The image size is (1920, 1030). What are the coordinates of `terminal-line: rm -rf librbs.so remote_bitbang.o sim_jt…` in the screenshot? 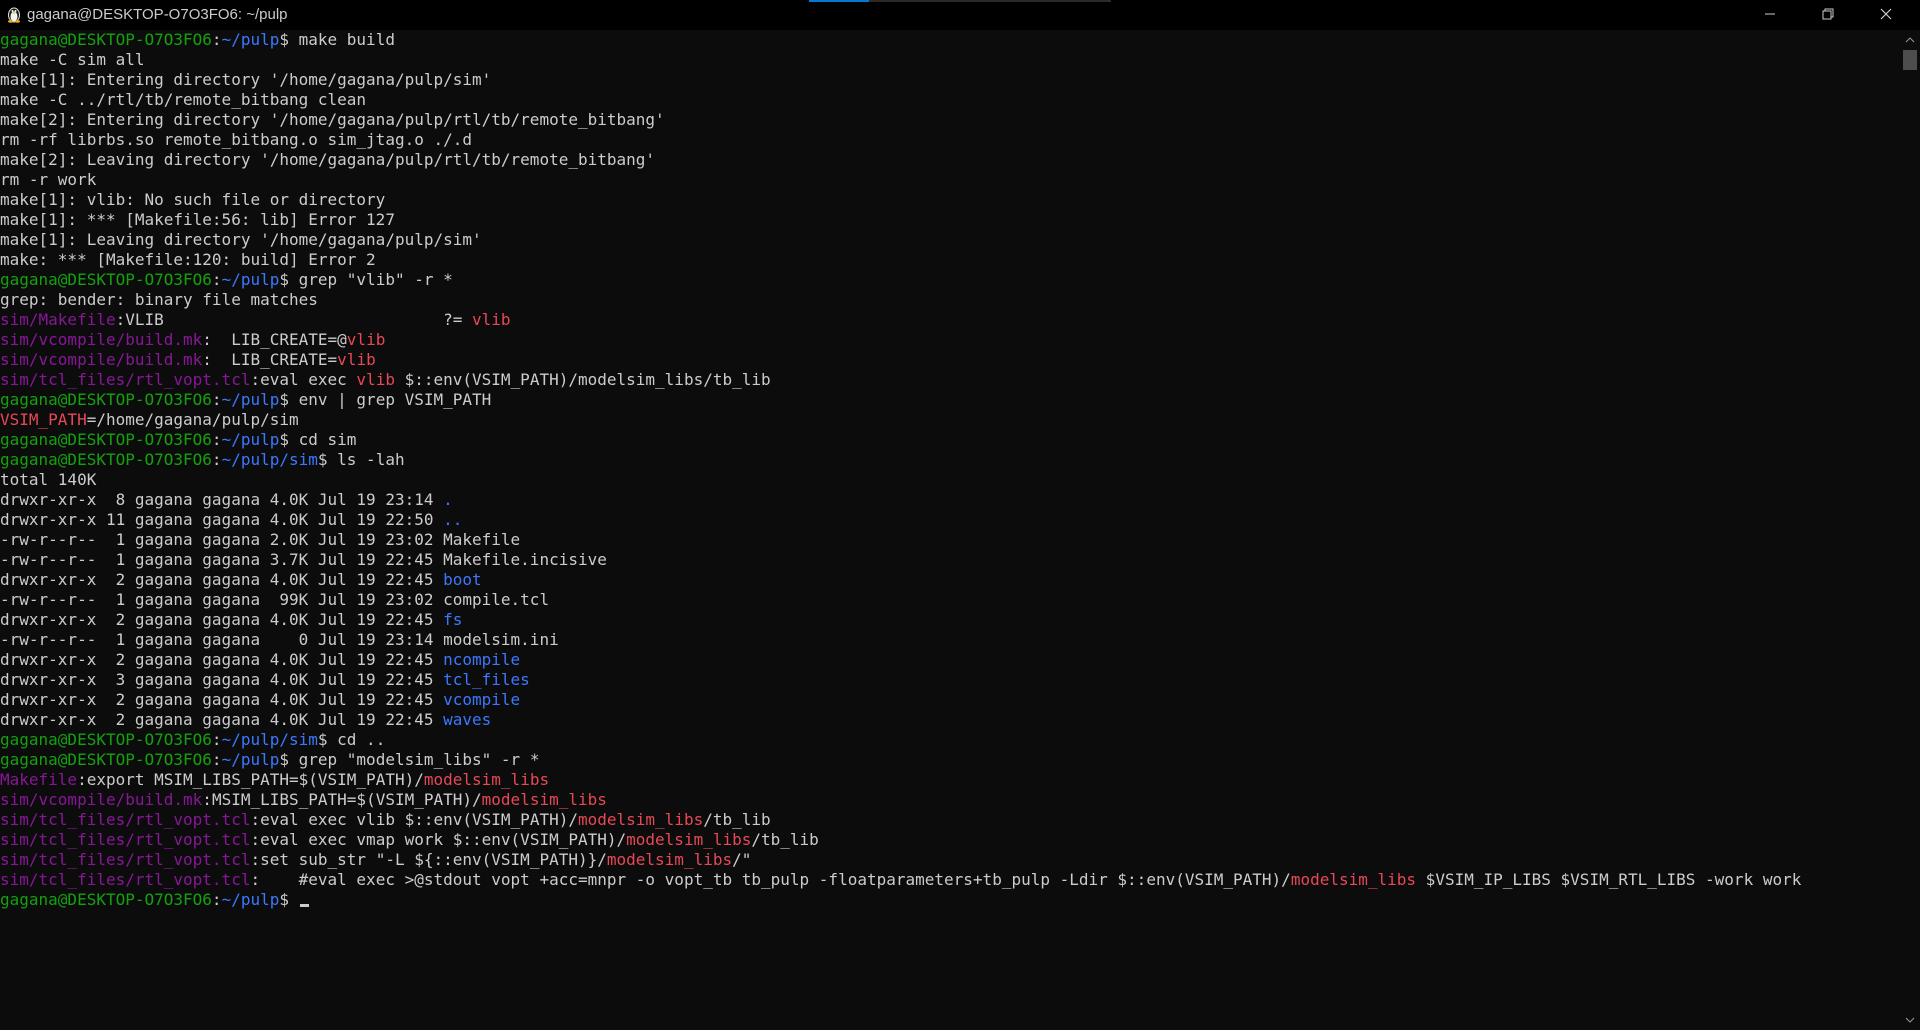 It's located at (950, 140).